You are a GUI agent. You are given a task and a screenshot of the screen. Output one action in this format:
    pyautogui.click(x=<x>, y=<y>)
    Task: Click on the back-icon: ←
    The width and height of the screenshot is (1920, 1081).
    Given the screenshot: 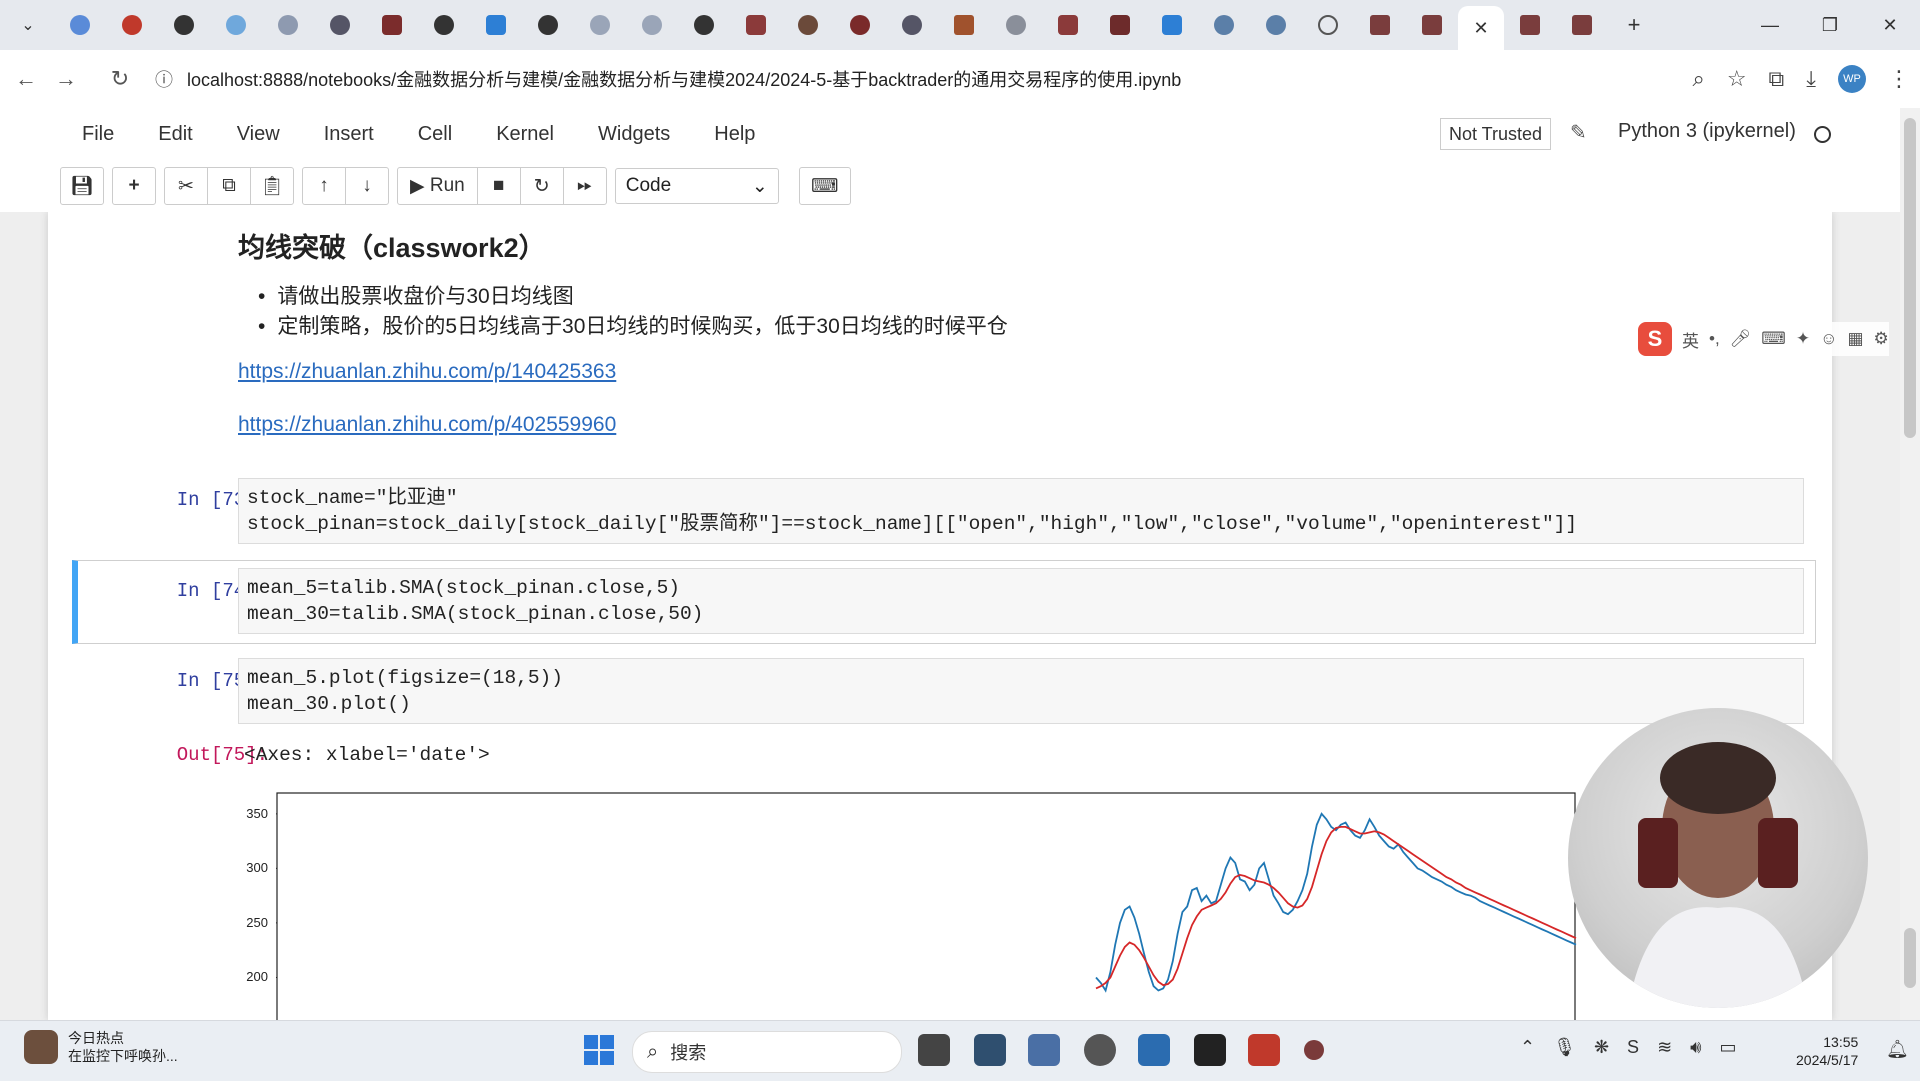 What is the action you would take?
    pyautogui.click(x=26, y=79)
    